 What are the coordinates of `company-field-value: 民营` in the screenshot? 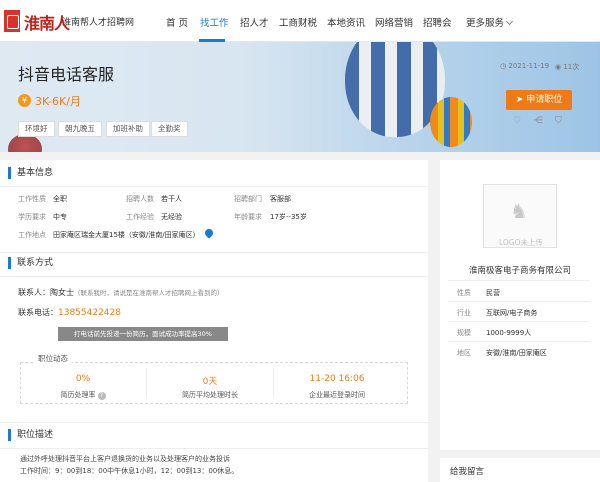 It's located at (493, 293).